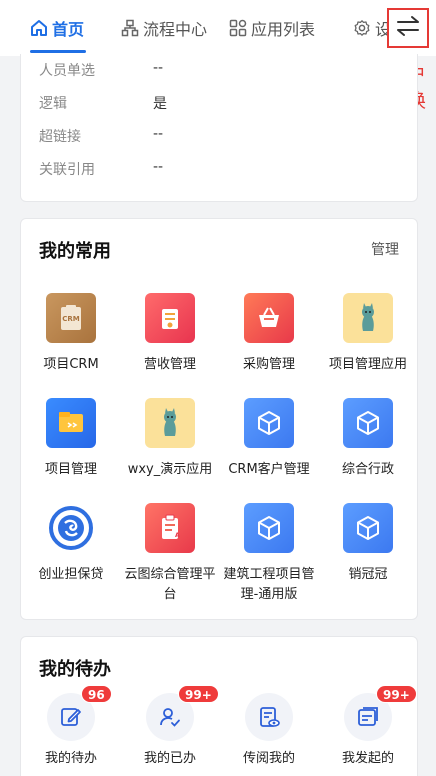  I want to click on app-label: 综合行政, so click(367, 469).